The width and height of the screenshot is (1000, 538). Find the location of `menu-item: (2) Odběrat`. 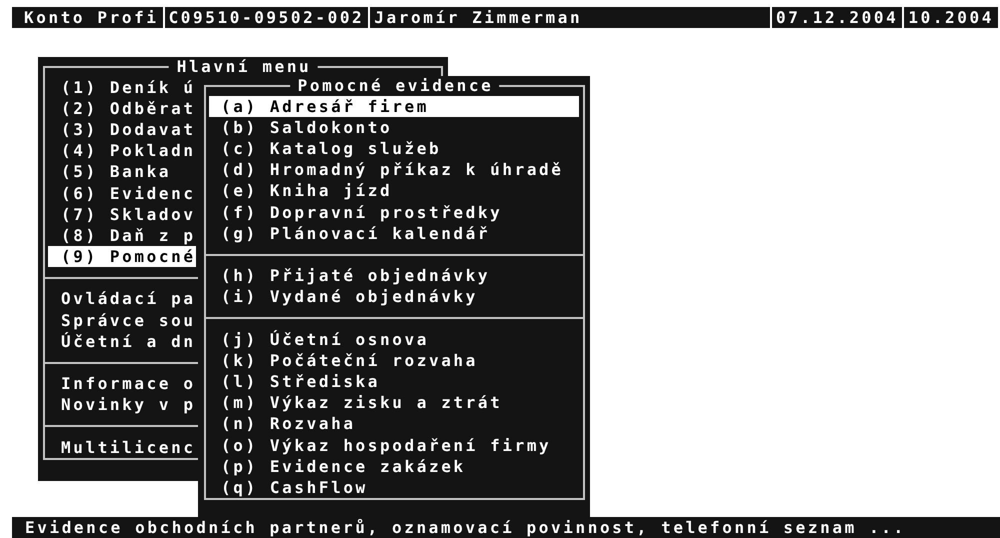

menu-item: (2) Odběrat is located at coordinates (122, 108).